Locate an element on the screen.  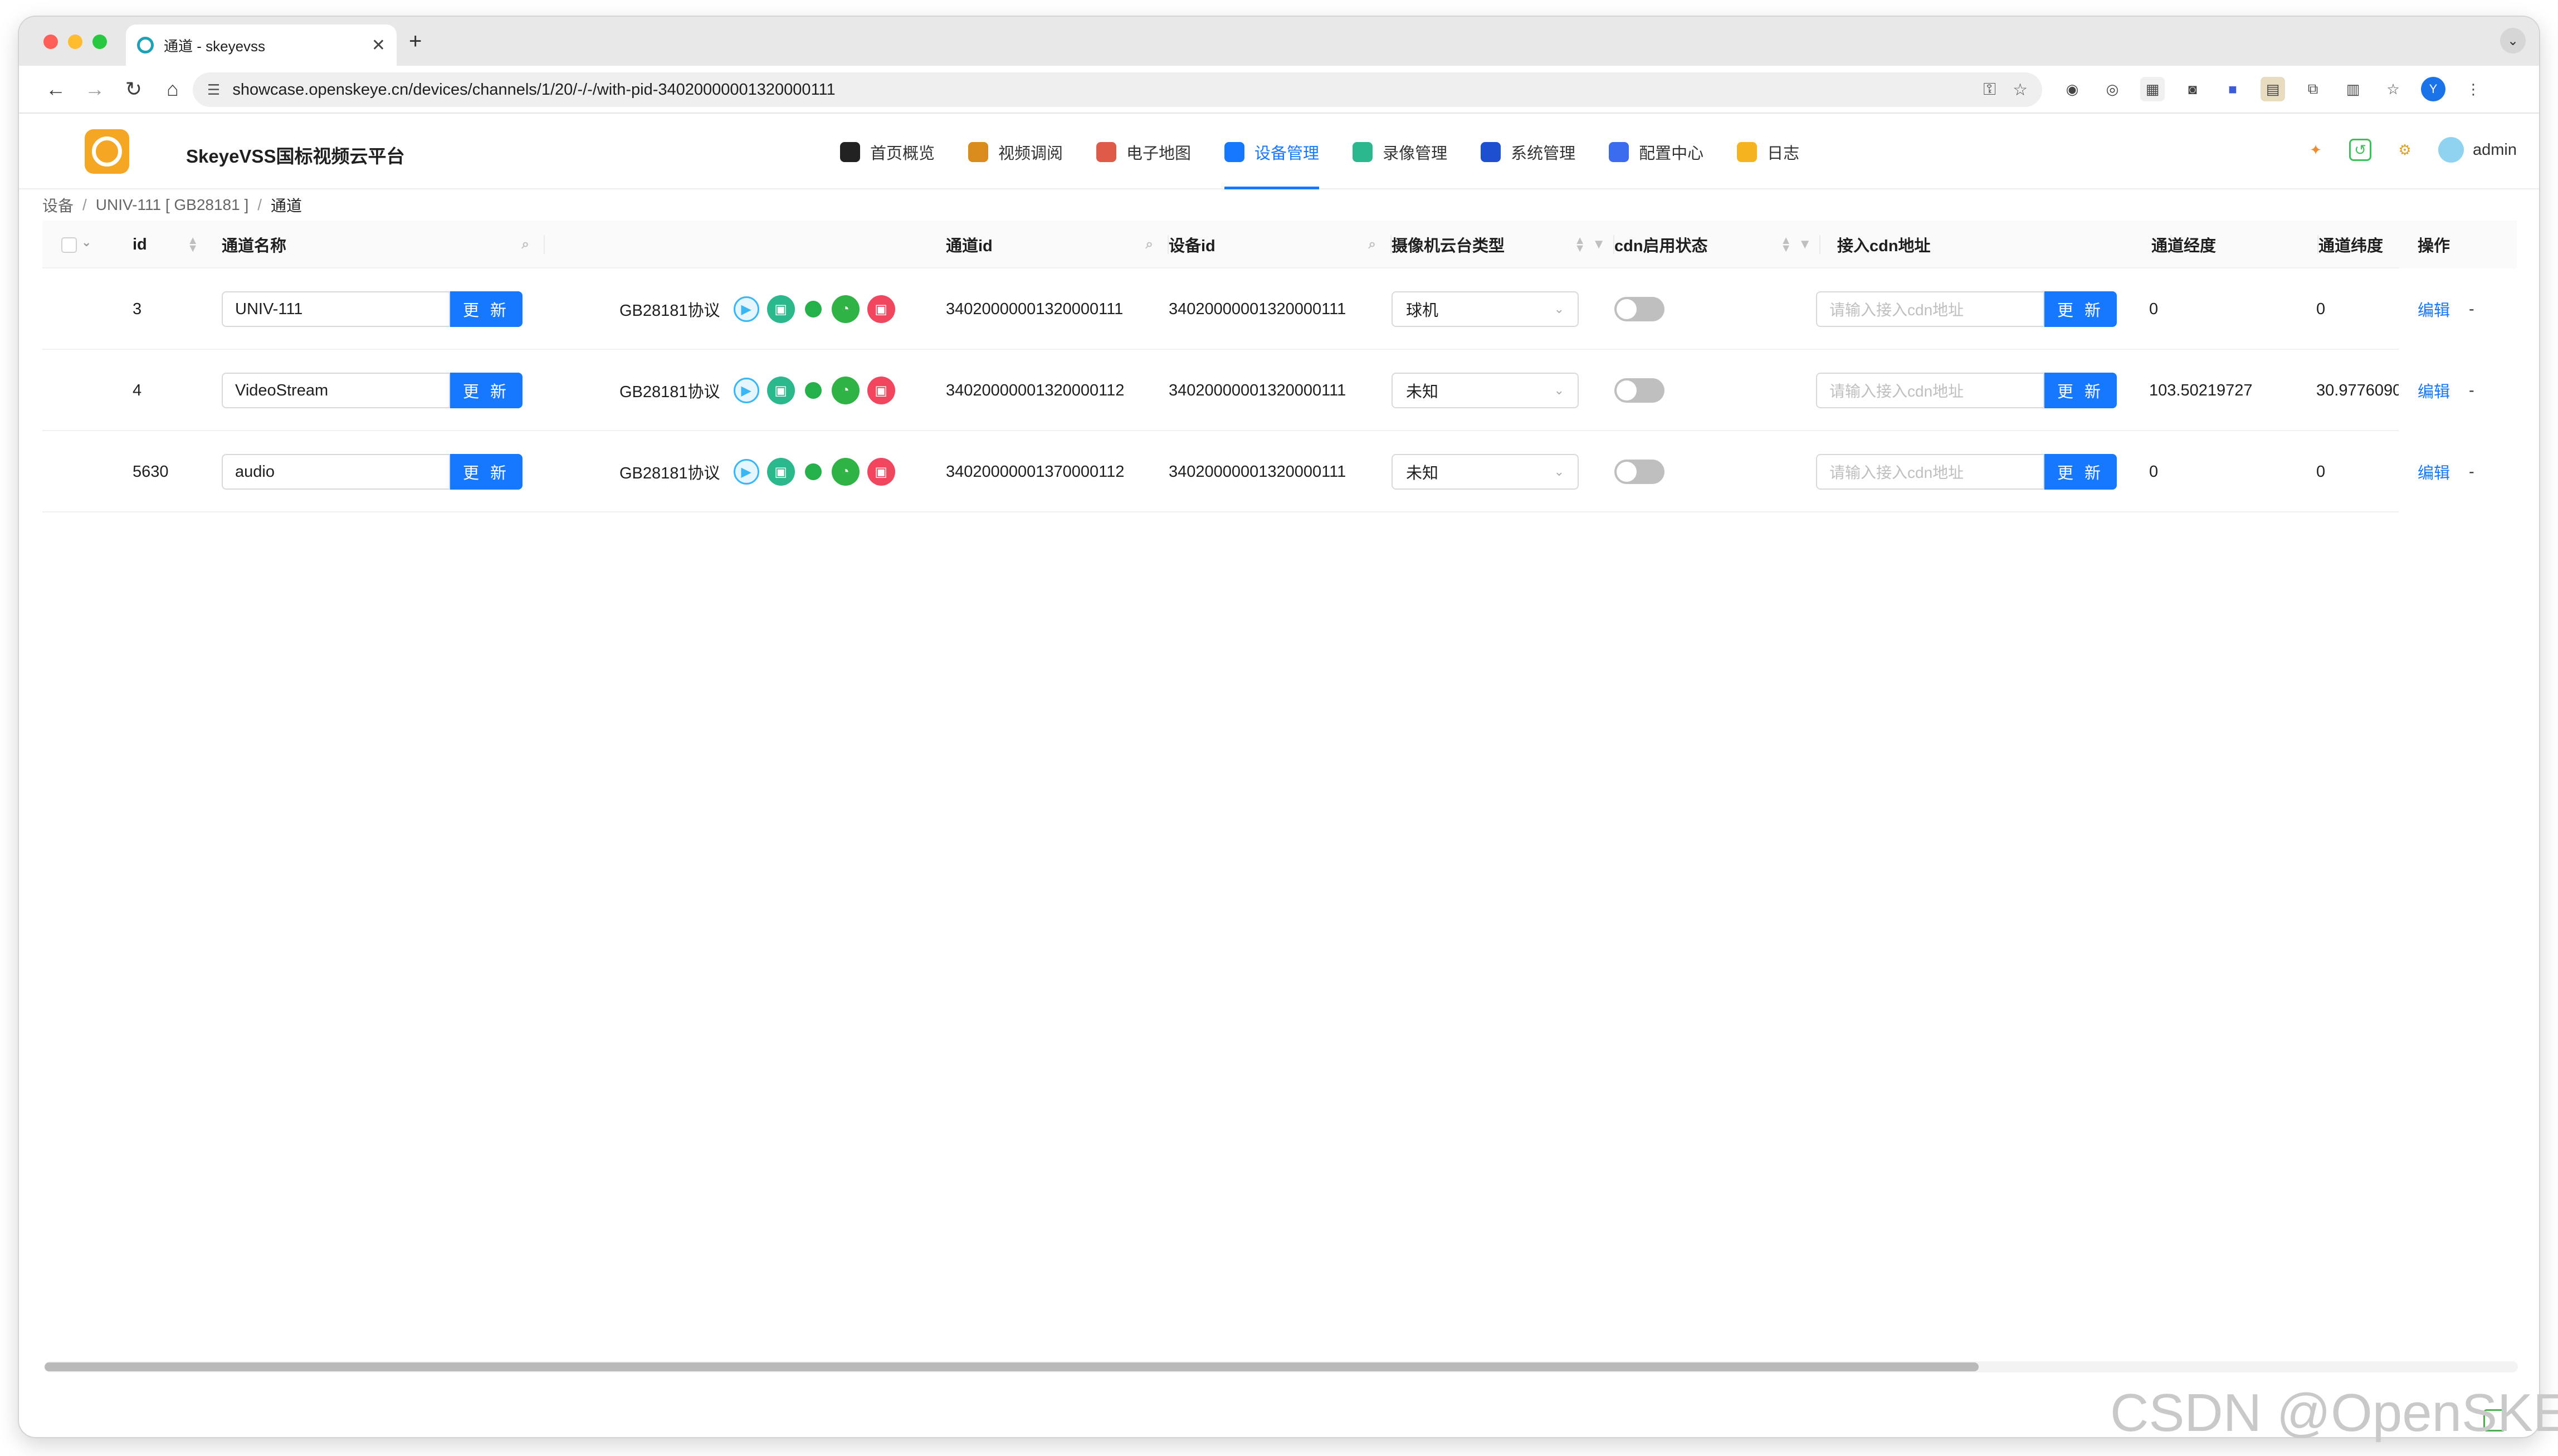
extension-note-icon: ▤ is located at coordinates (2273, 89).